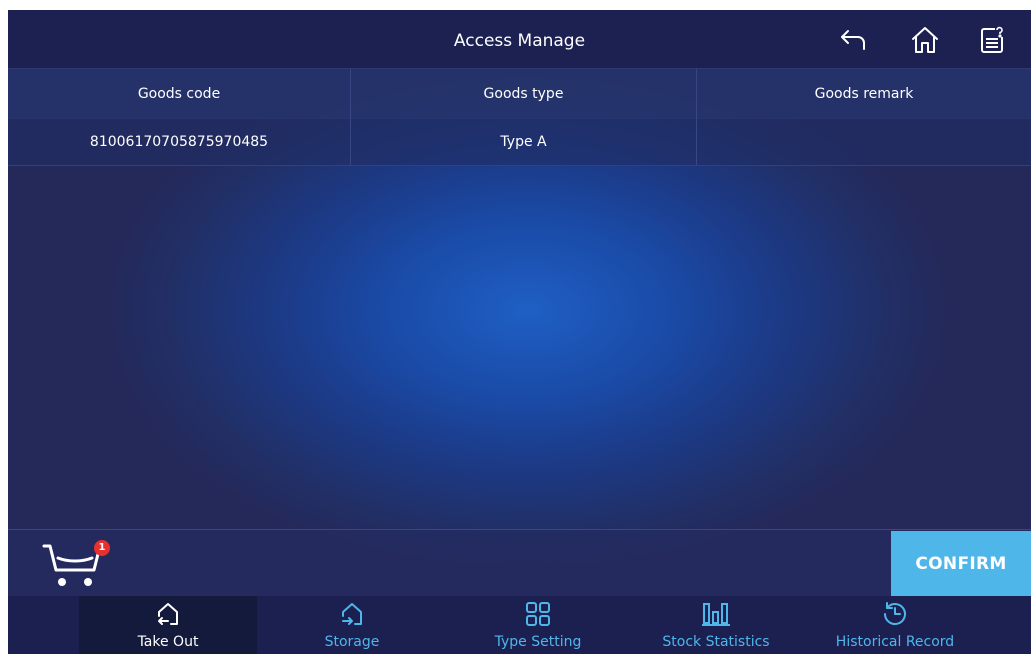  I want to click on nav-label-storage: Storage, so click(352, 642).